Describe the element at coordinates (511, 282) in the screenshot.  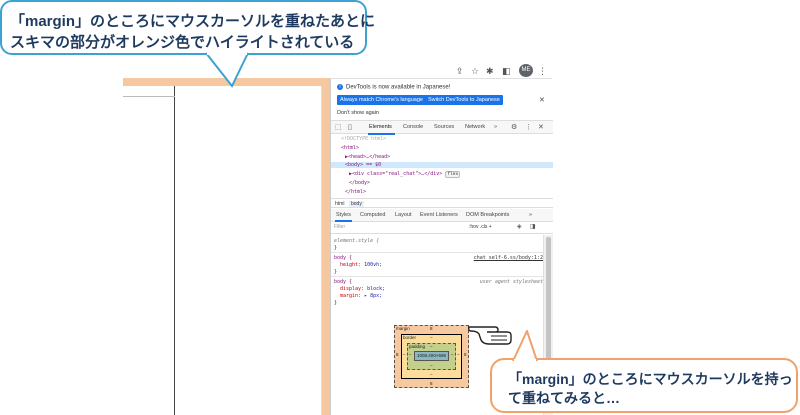
I see `ua-stylesheet-label: user agent stylesheet` at that location.